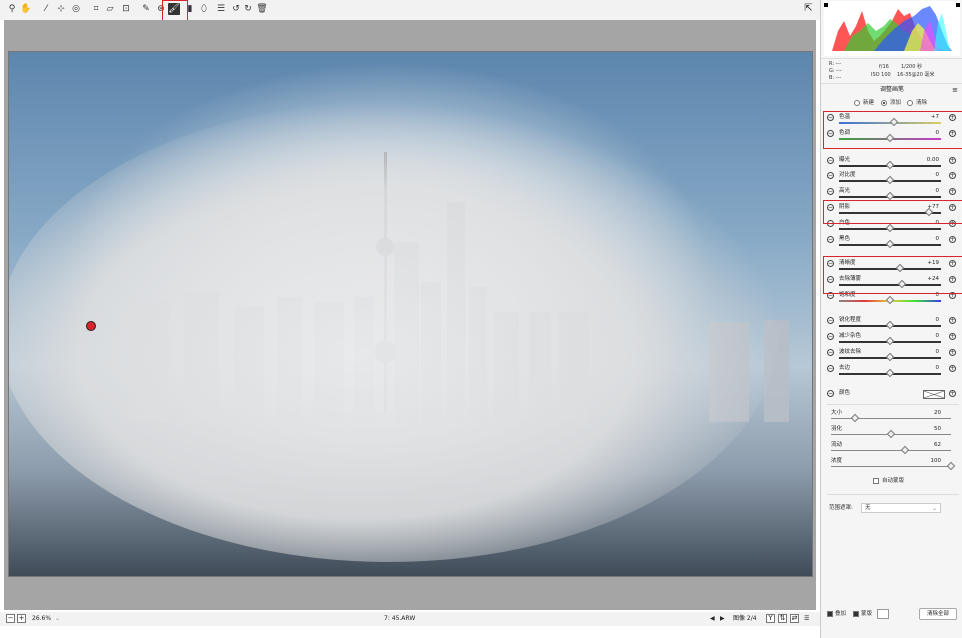 This screenshot has width=962, height=638. I want to click on eyedropper-icon: ⁄, so click(46, 9).